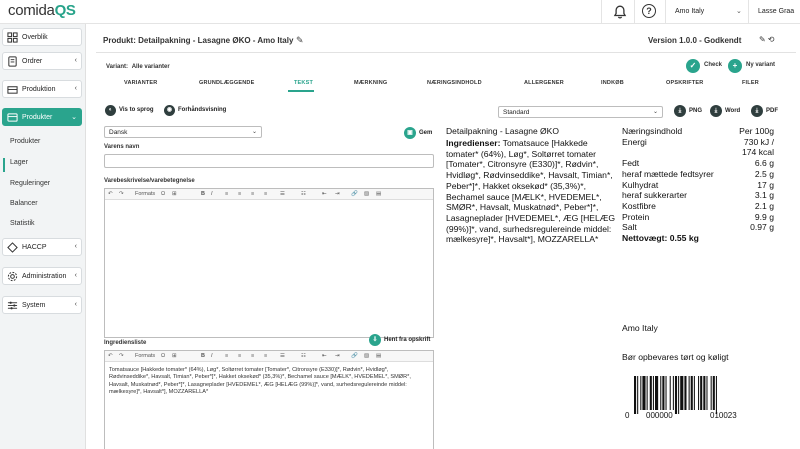 This screenshot has width=800, height=449. I want to click on products-icon, so click(12, 117).